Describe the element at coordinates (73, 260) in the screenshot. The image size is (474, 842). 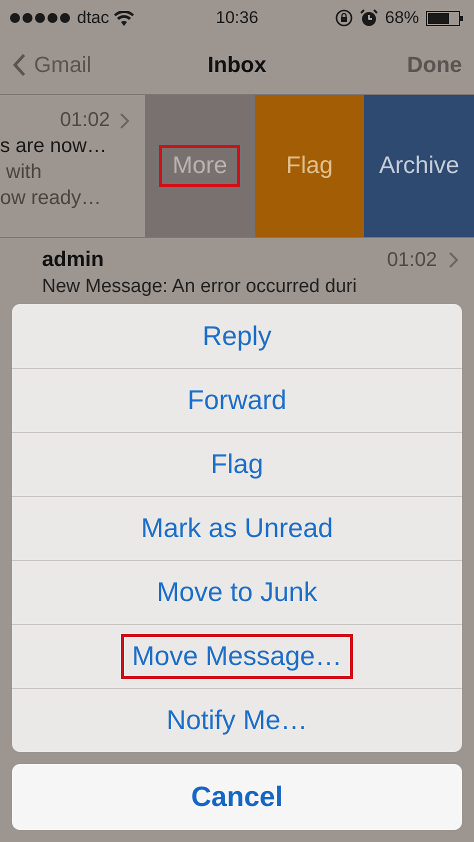
I see `sender-name: admin` at that location.